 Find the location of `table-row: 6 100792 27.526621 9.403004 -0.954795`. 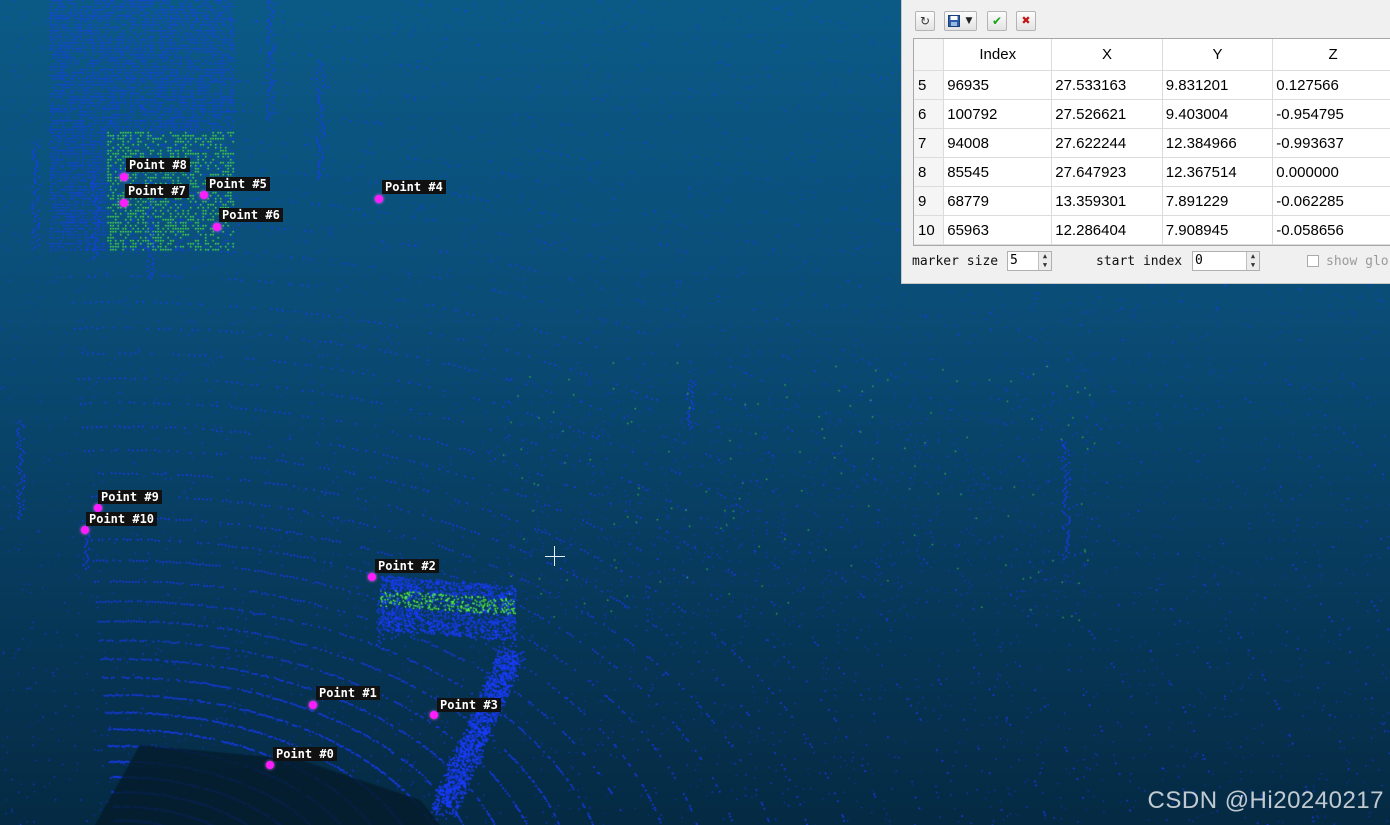

table-row: 6 100792 27.526621 9.403004 -0.954795 is located at coordinates (1152, 114).